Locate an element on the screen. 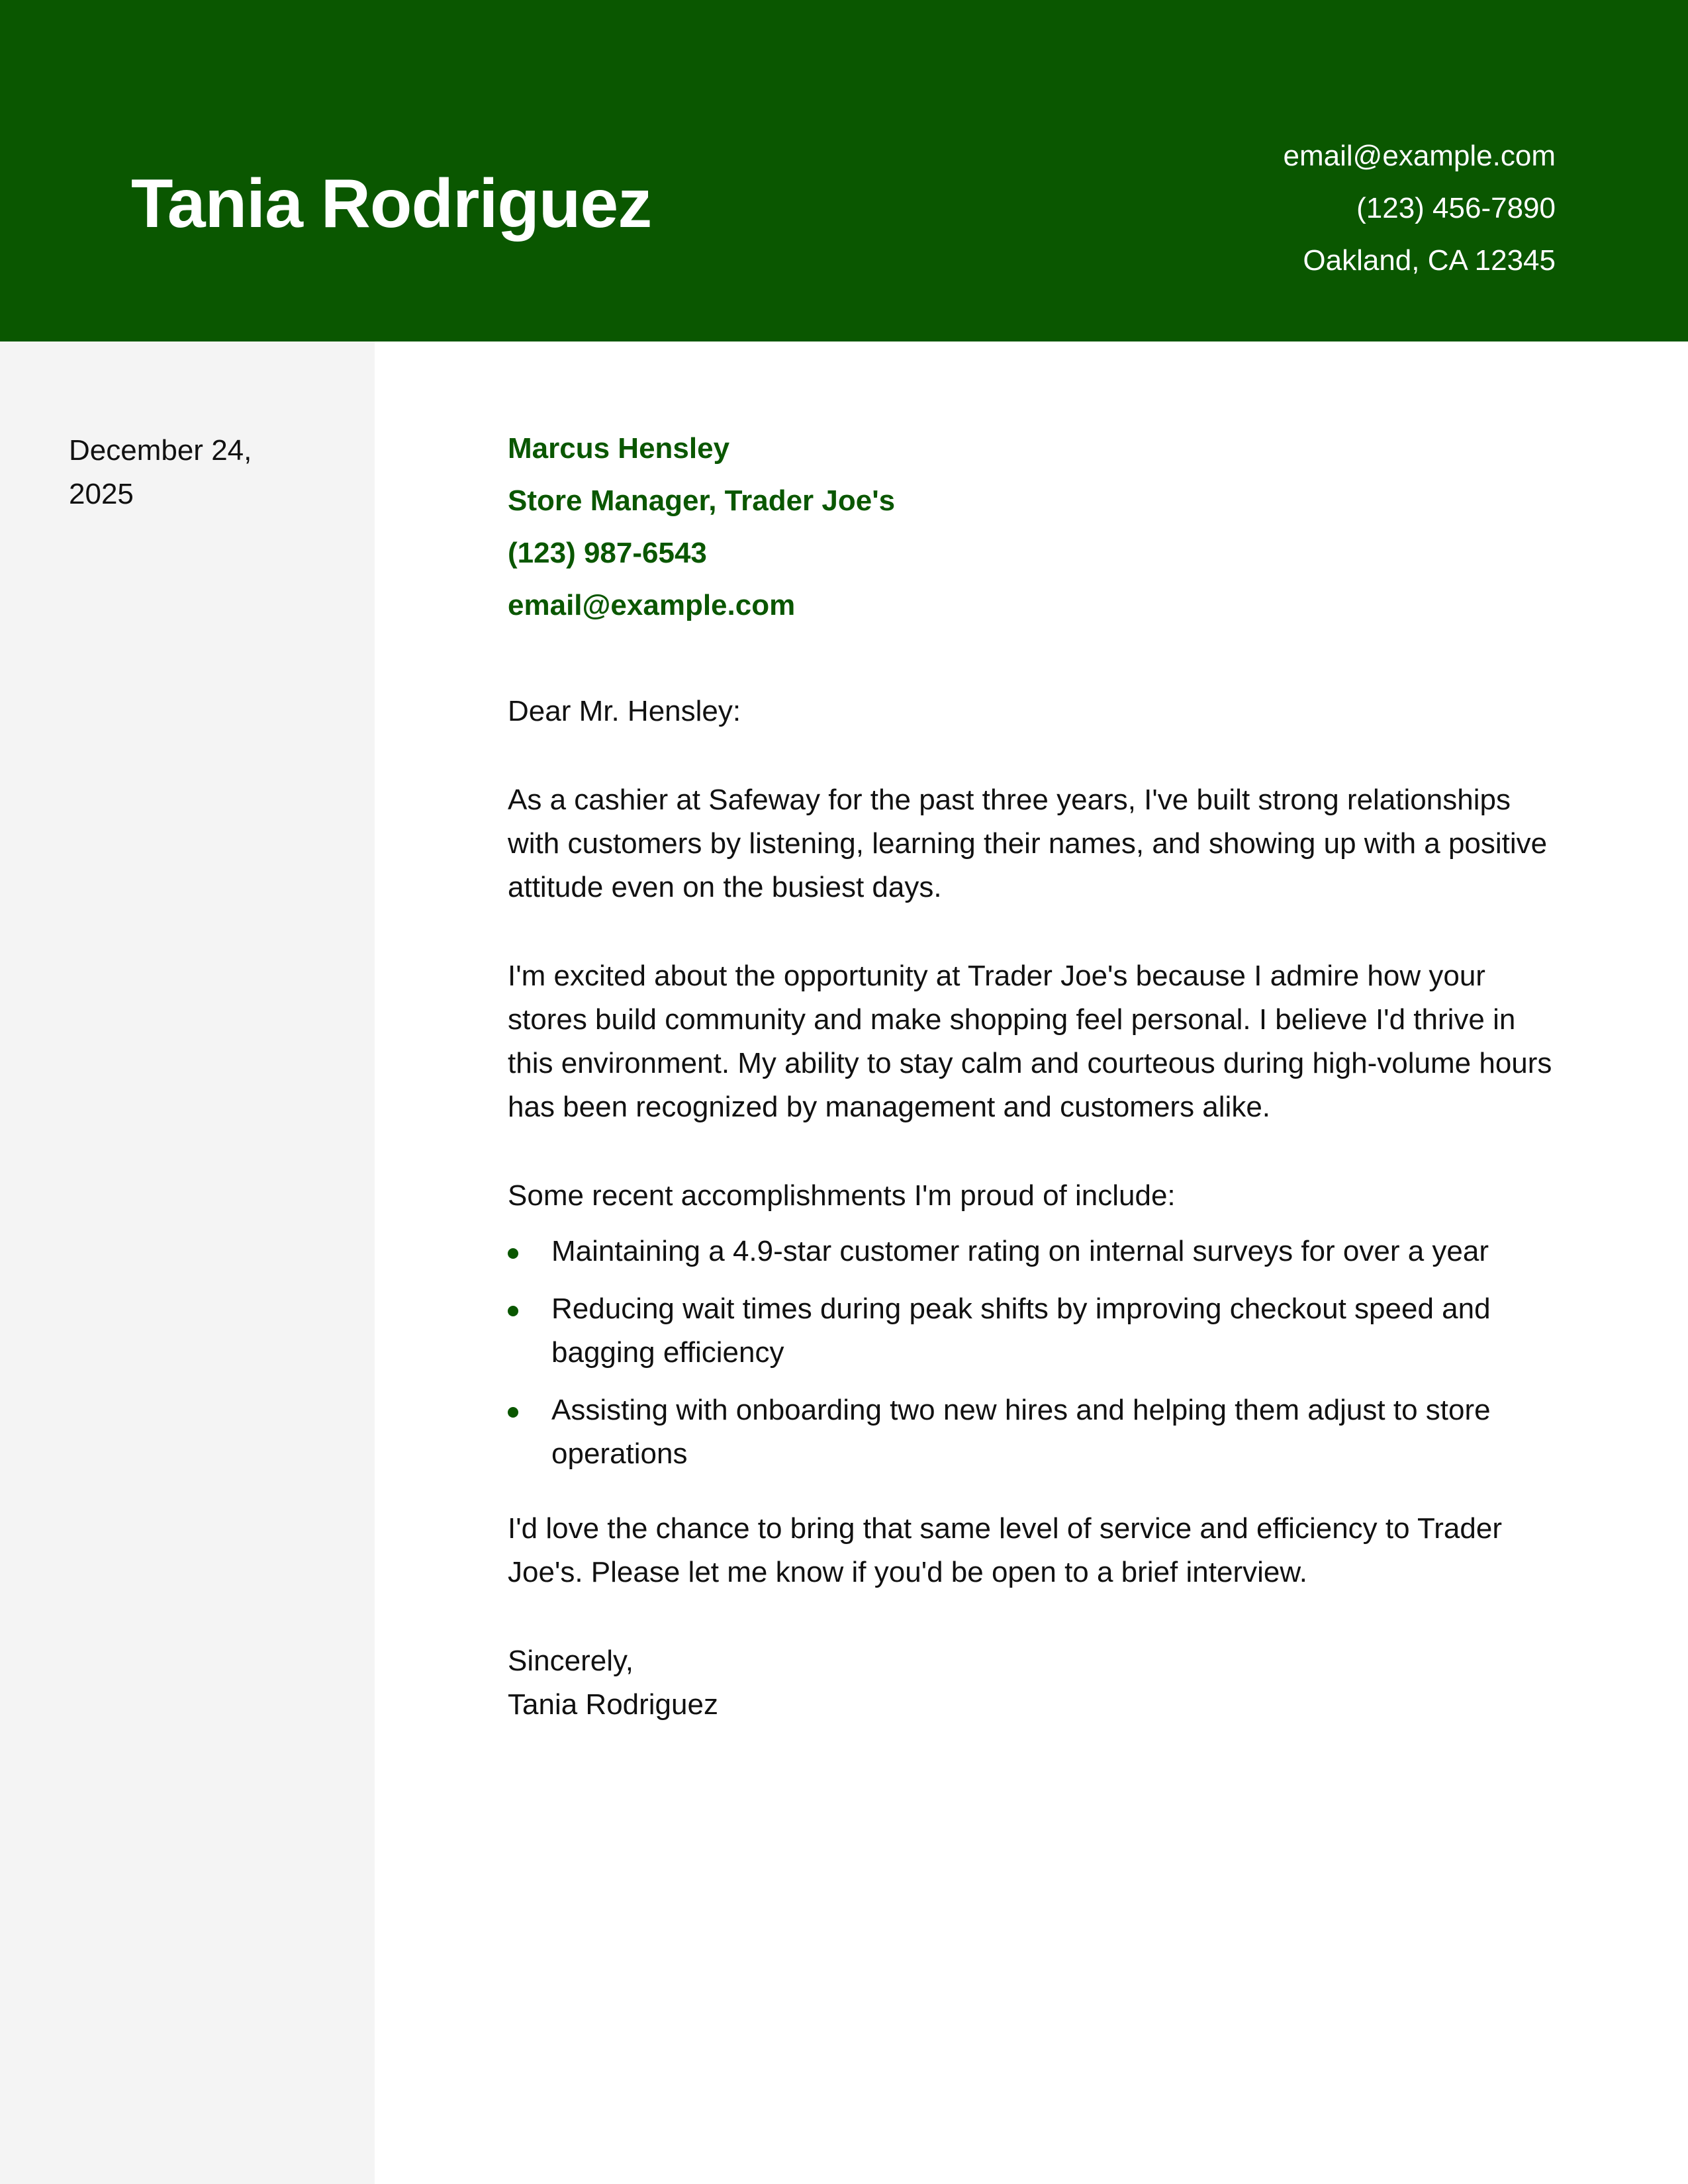  recipient-title: Store Manager, Trader Joe's is located at coordinates (702, 501).